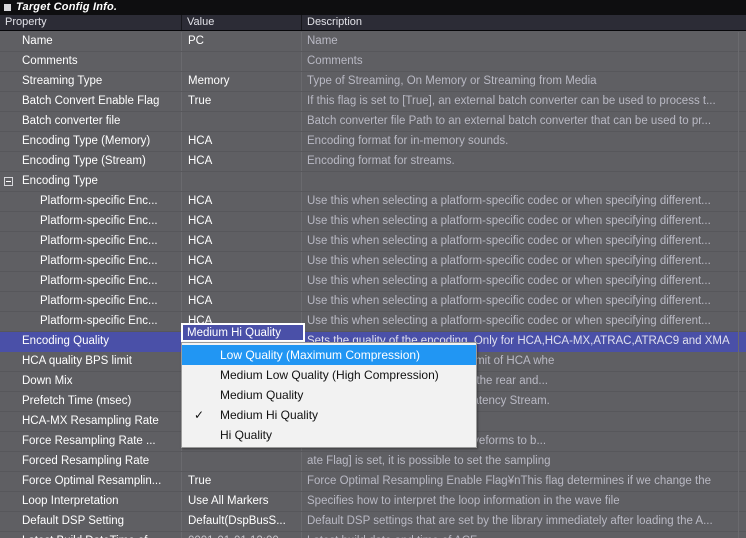 The width and height of the screenshot is (746, 538). Describe the element at coordinates (91, 461) in the screenshot. I see `cell-property: Forced Resampling Rate` at that location.